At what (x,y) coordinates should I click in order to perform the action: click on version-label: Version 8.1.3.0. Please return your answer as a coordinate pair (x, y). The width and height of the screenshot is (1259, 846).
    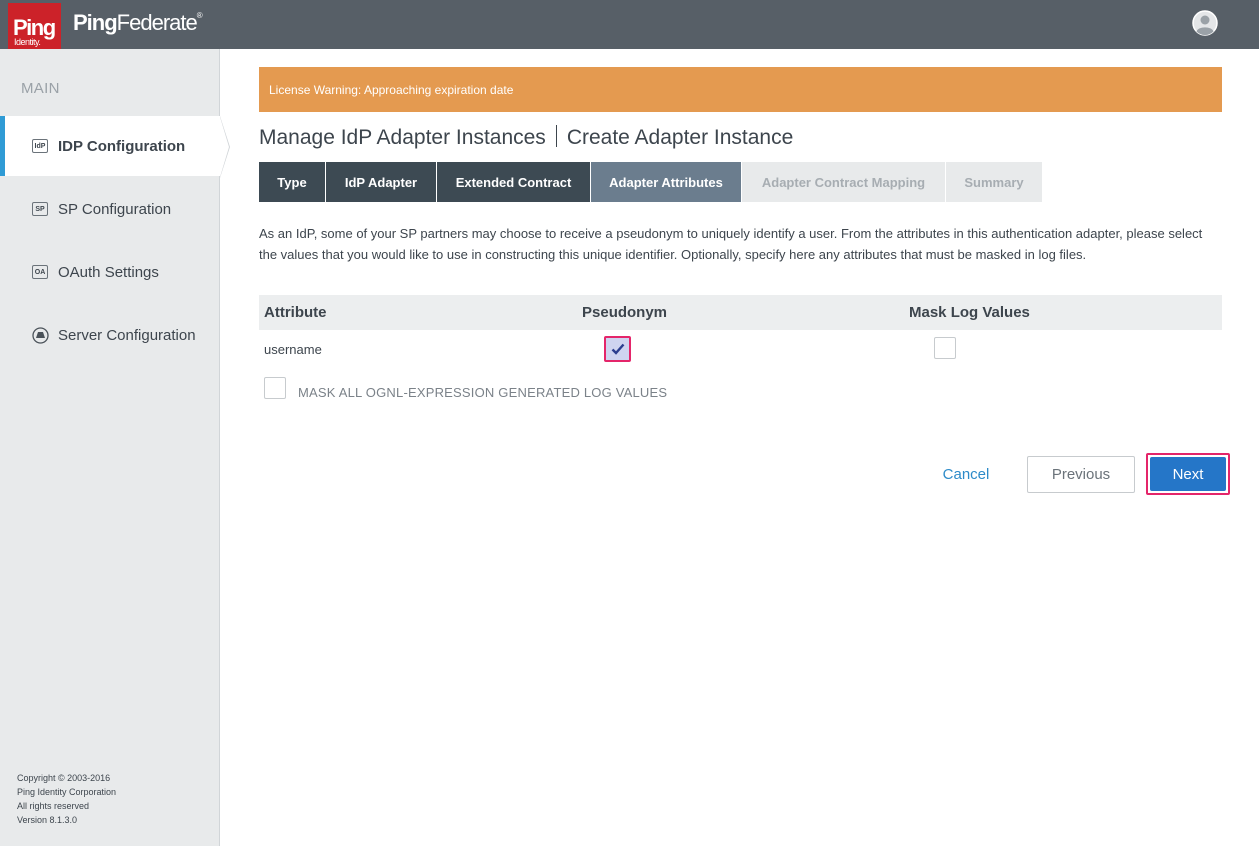
    Looking at the image, I should click on (47, 820).